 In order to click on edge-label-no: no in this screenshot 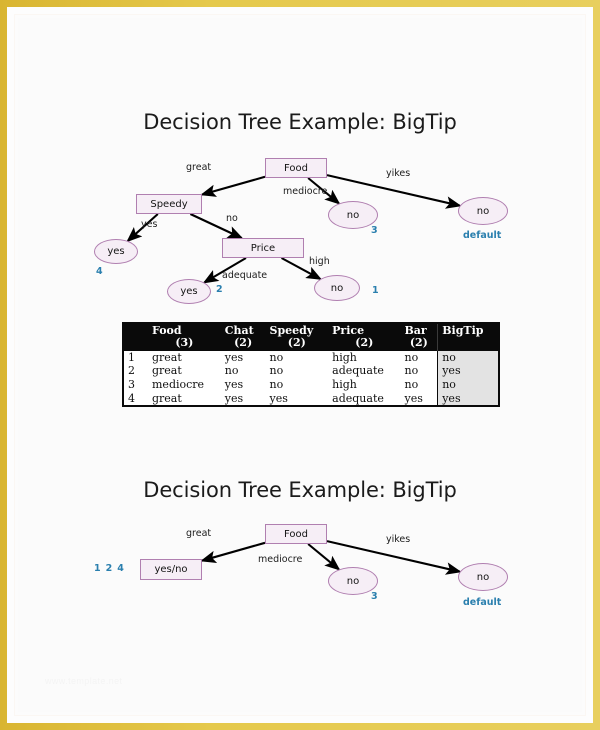, I will do `click(232, 218)`.